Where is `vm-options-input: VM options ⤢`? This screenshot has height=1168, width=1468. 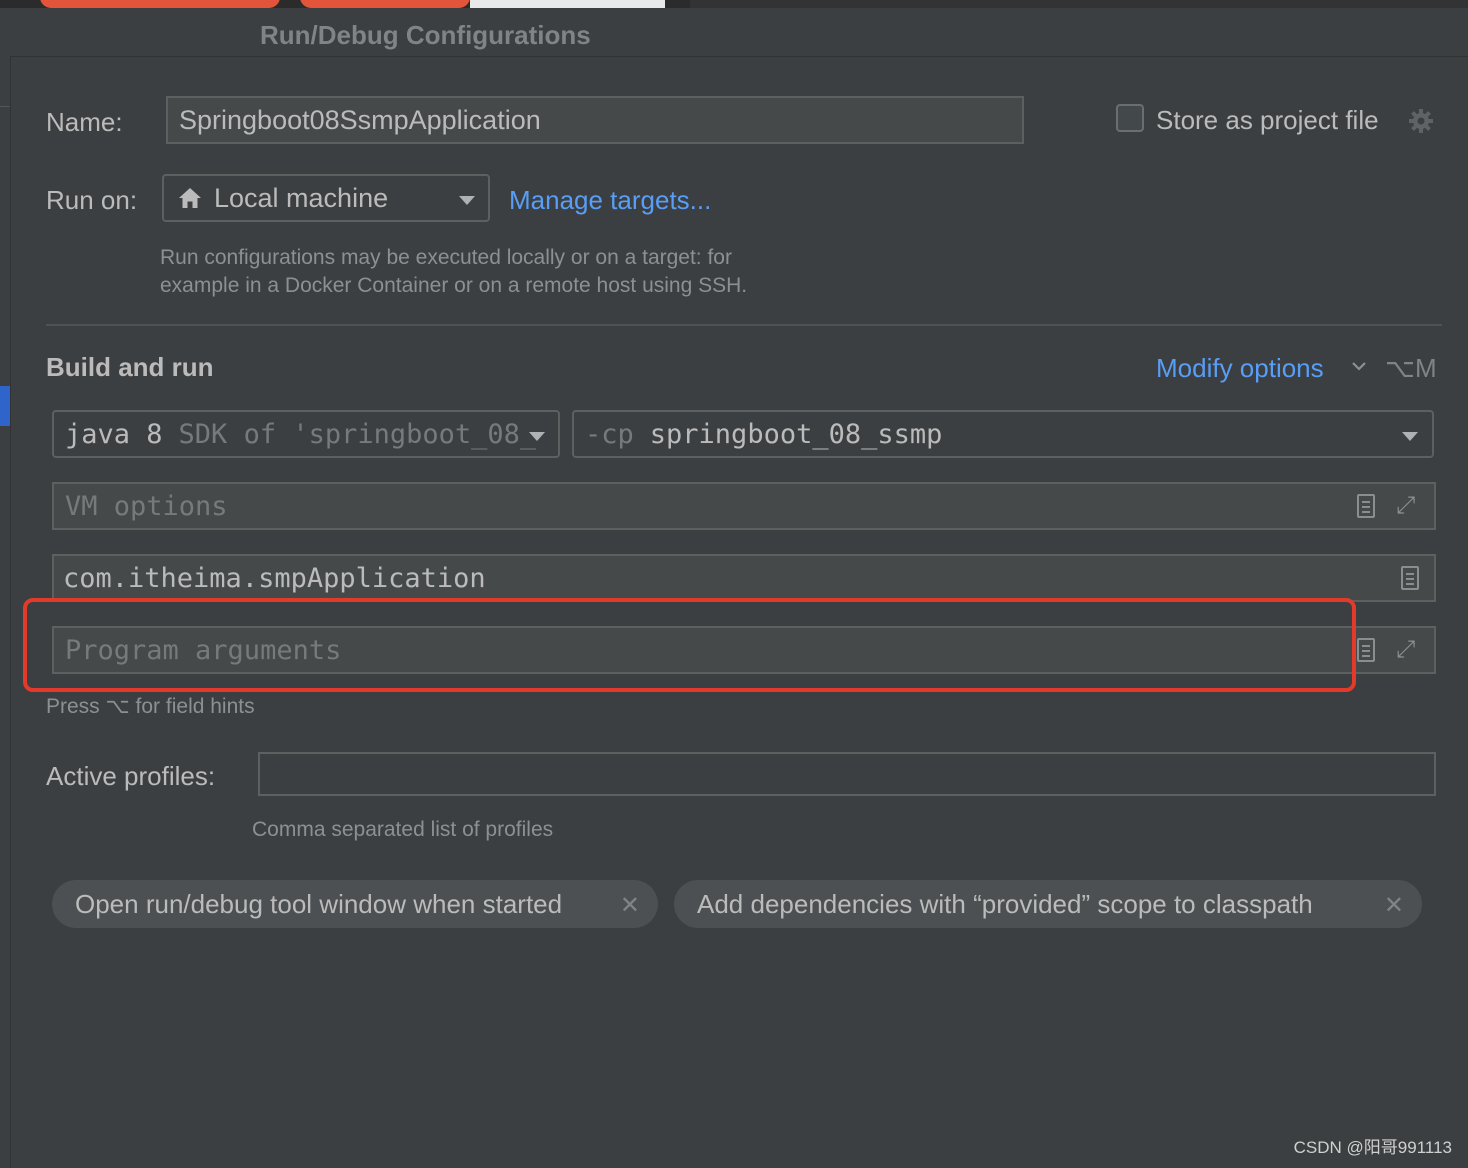 vm-options-input: VM options ⤢ is located at coordinates (744, 506).